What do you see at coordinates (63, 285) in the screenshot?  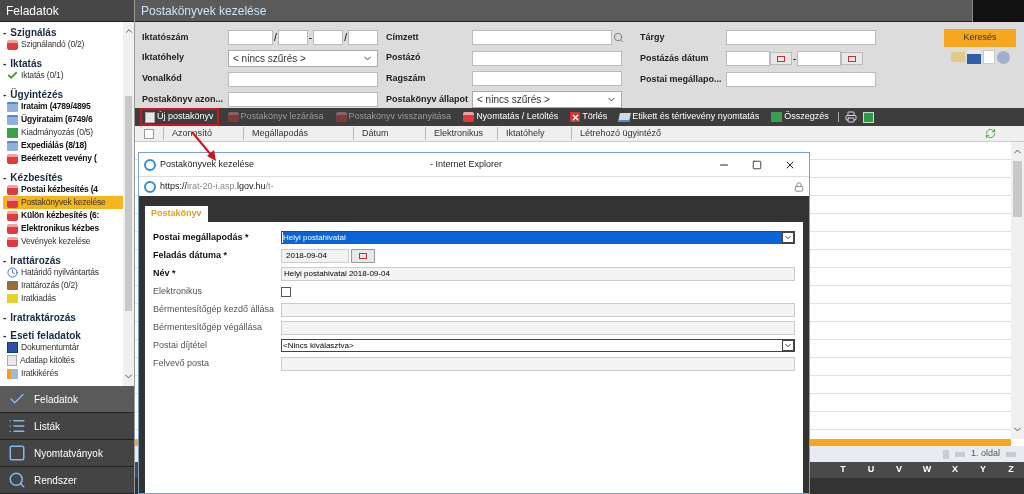 I see `sidebar-item: Irattározás (0/2)` at bounding box center [63, 285].